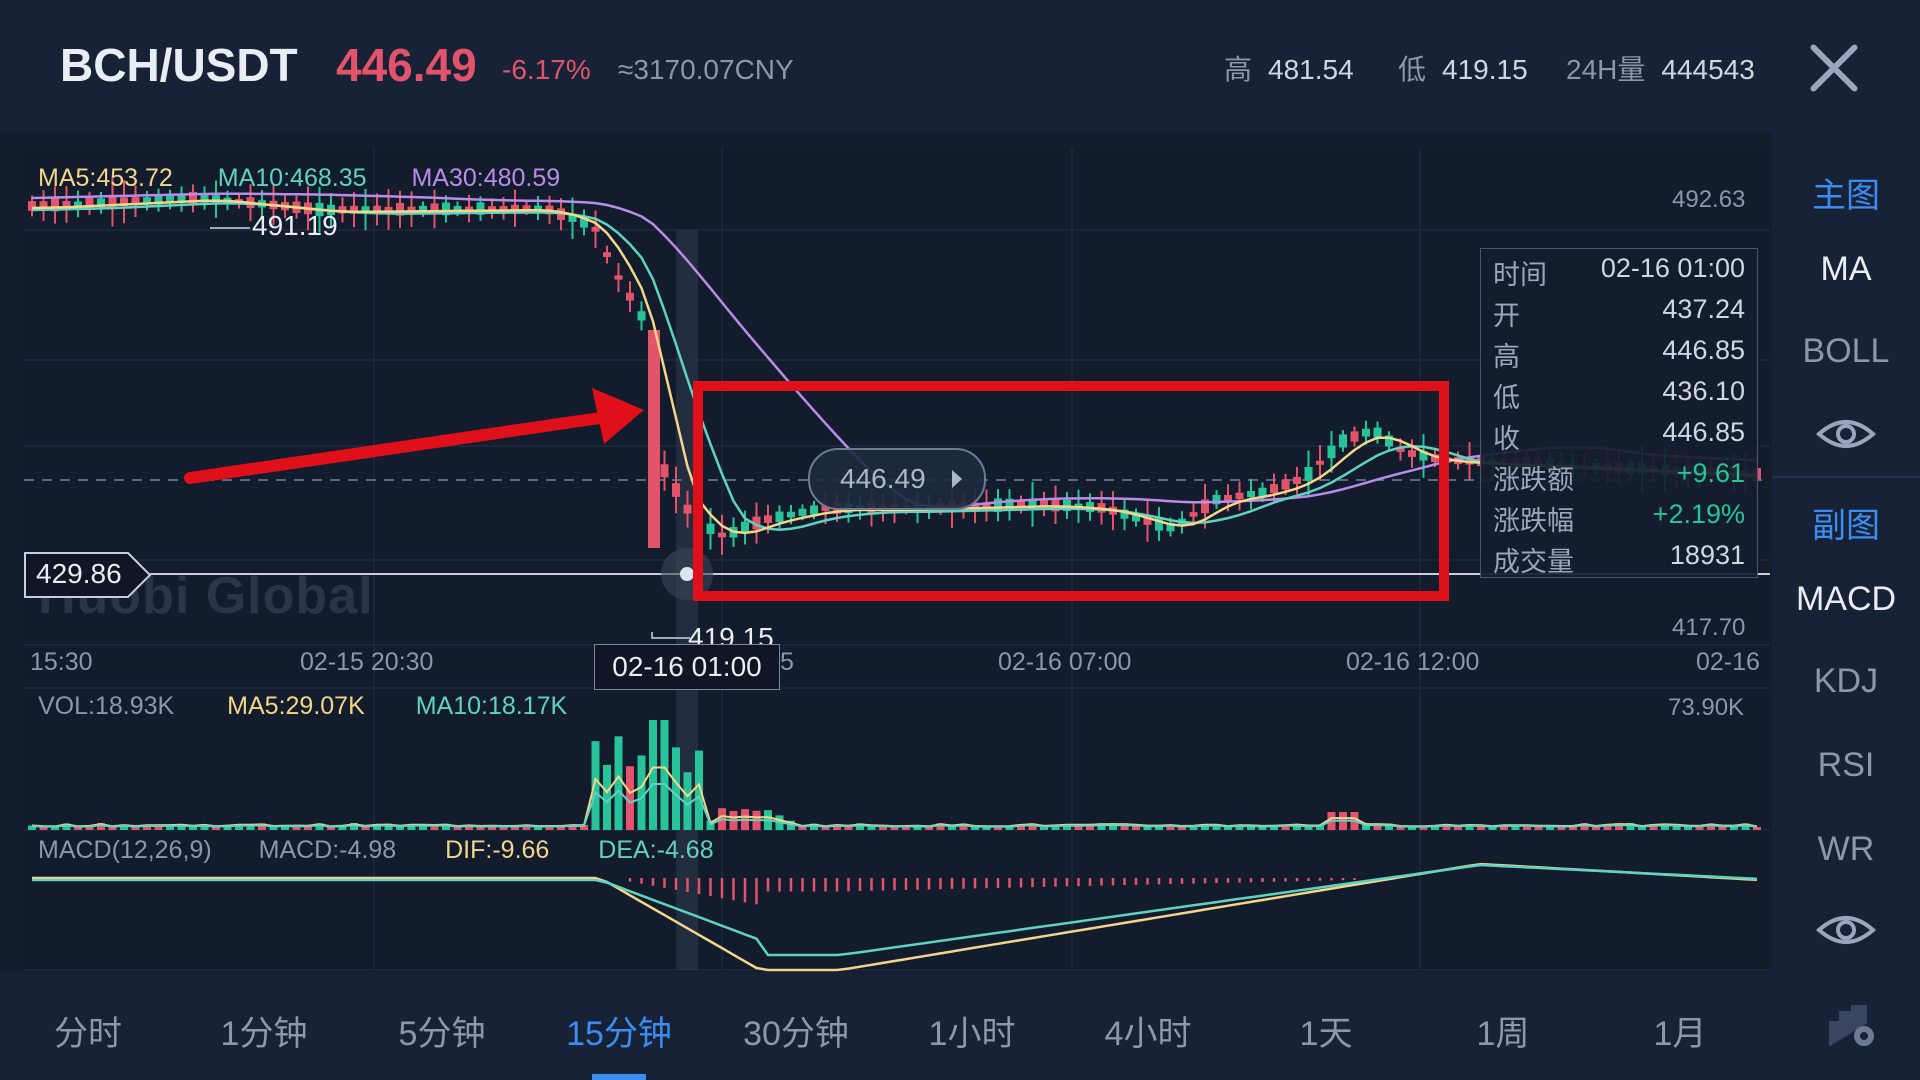 The width and height of the screenshot is (1920, 1080). What do you see at coordinates (1619, 272) in the screenshot?
I see `info-row: 时间 02-16 01:00` at bounding box center [1619, 272].